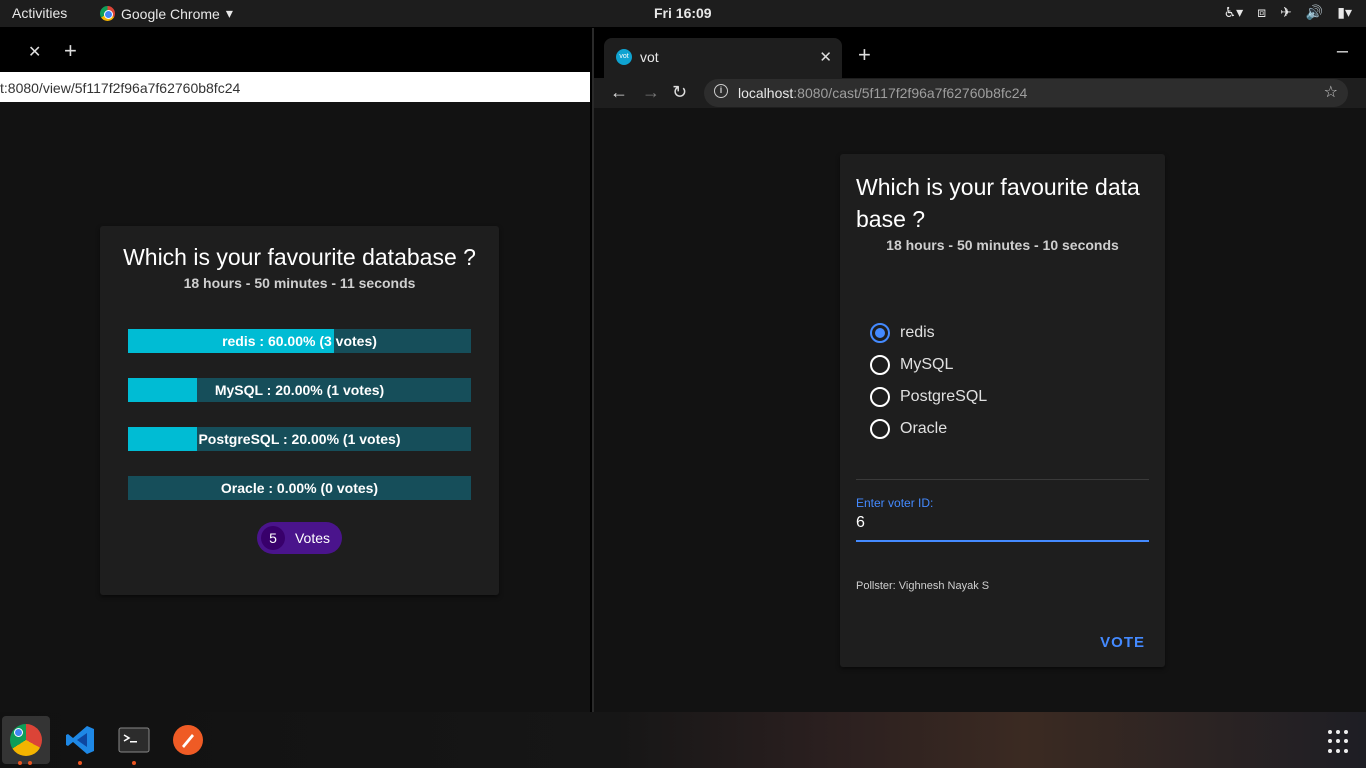 This screenshot has width=1366, height=768. I want to click on minimize-window-button: –, so click(1342, 51).